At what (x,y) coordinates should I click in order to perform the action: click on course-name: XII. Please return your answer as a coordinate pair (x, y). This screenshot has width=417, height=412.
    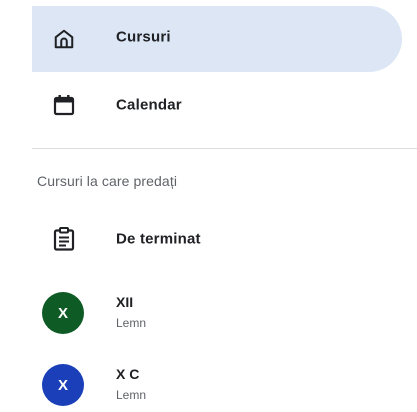
    Looking at the image, I should click on (125, 302).